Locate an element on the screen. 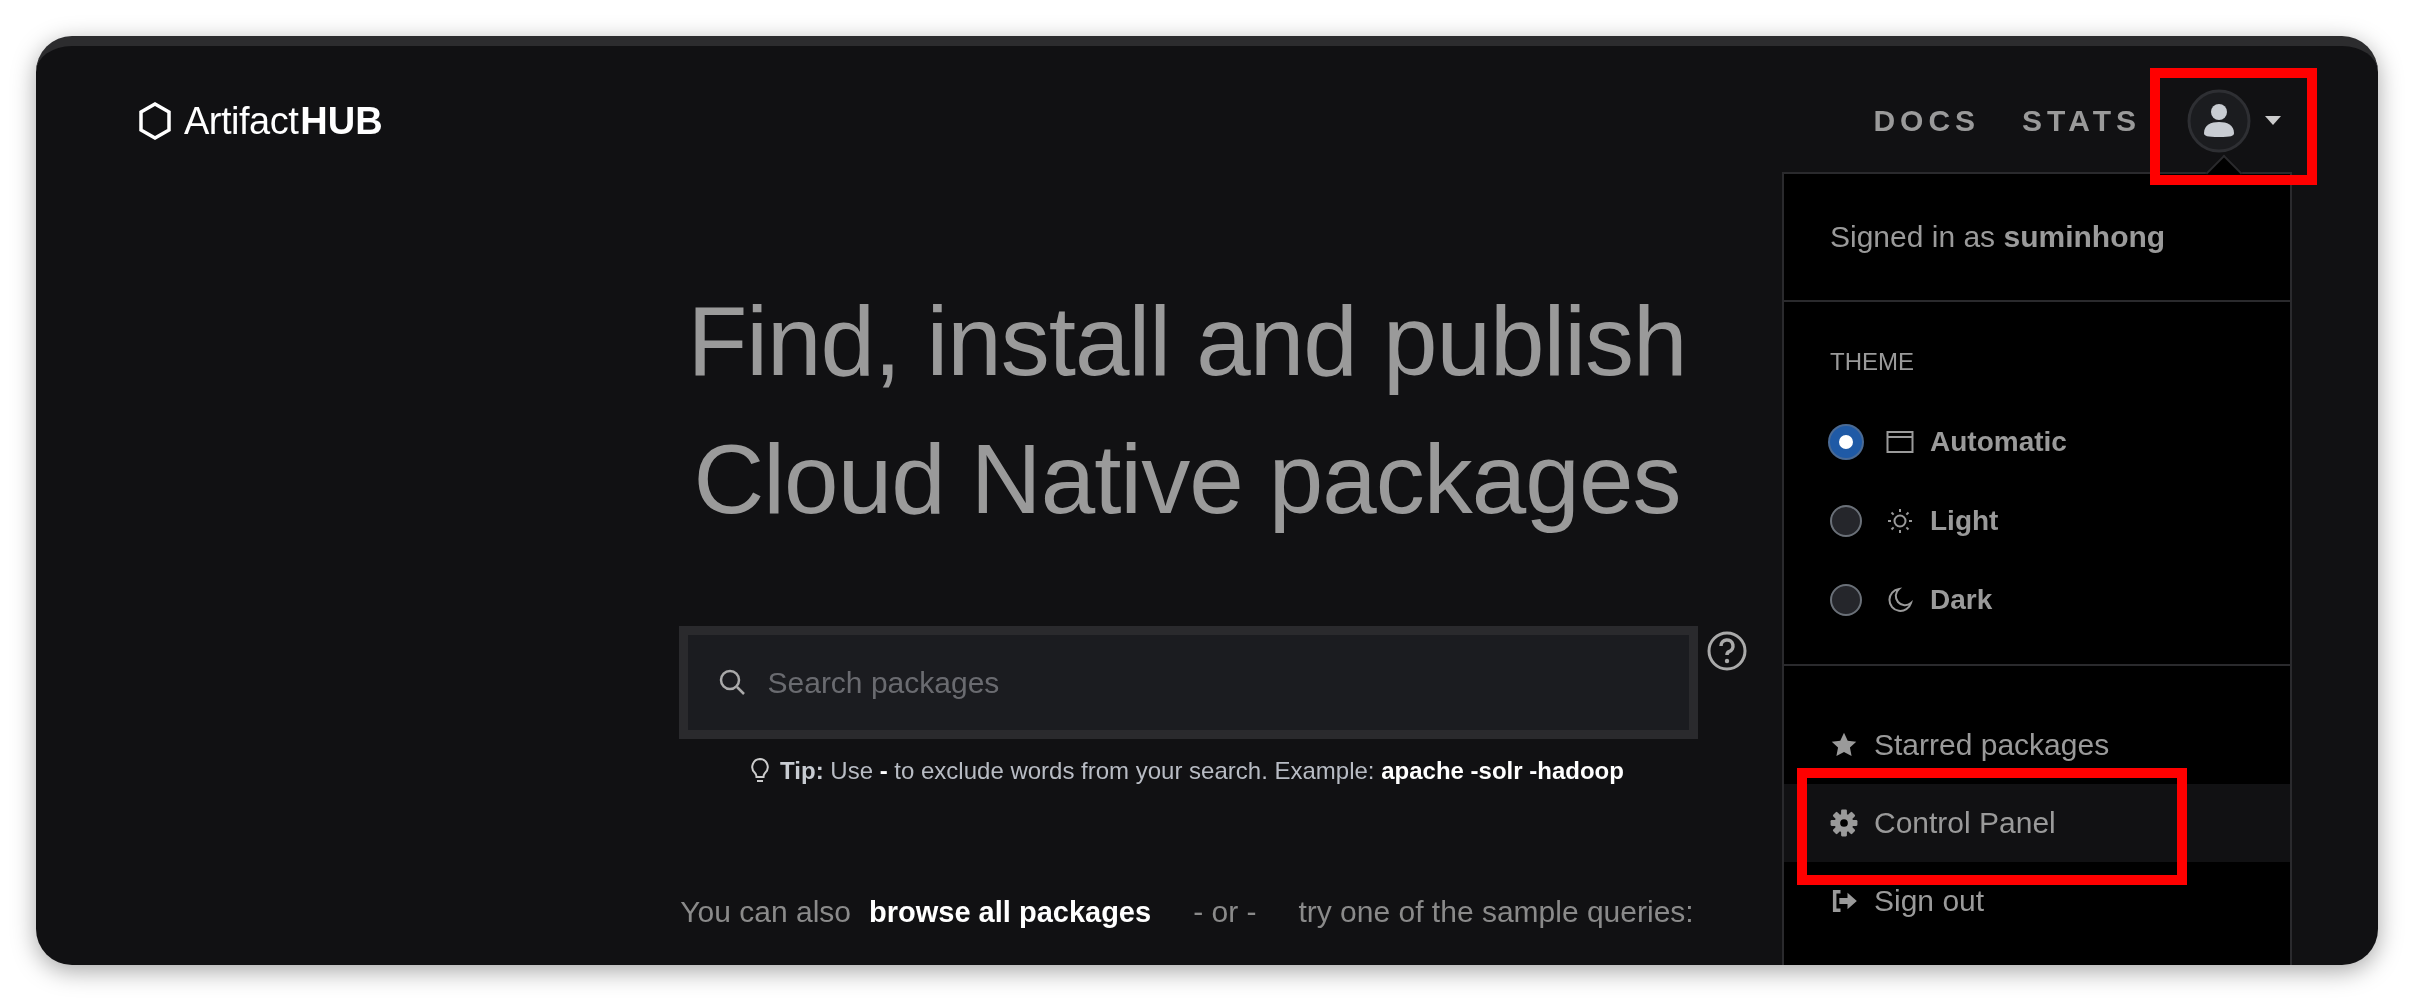 The width and height of the screenshot is (2414, 1000). browse-packages-link: browse all packages is located at coordinates (1010, 912).